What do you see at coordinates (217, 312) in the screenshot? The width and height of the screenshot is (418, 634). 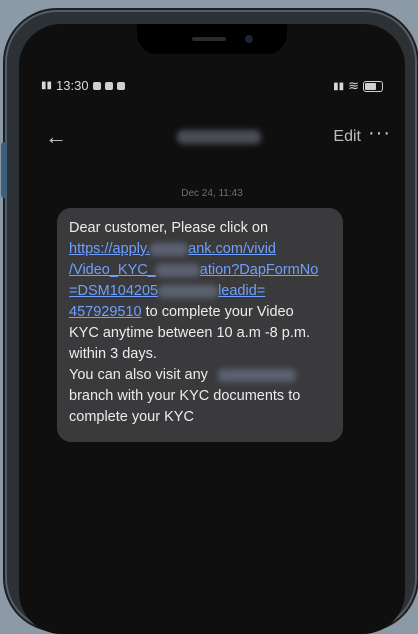 I see `message-text: to complete your Video` at bounding box center [217, 312].